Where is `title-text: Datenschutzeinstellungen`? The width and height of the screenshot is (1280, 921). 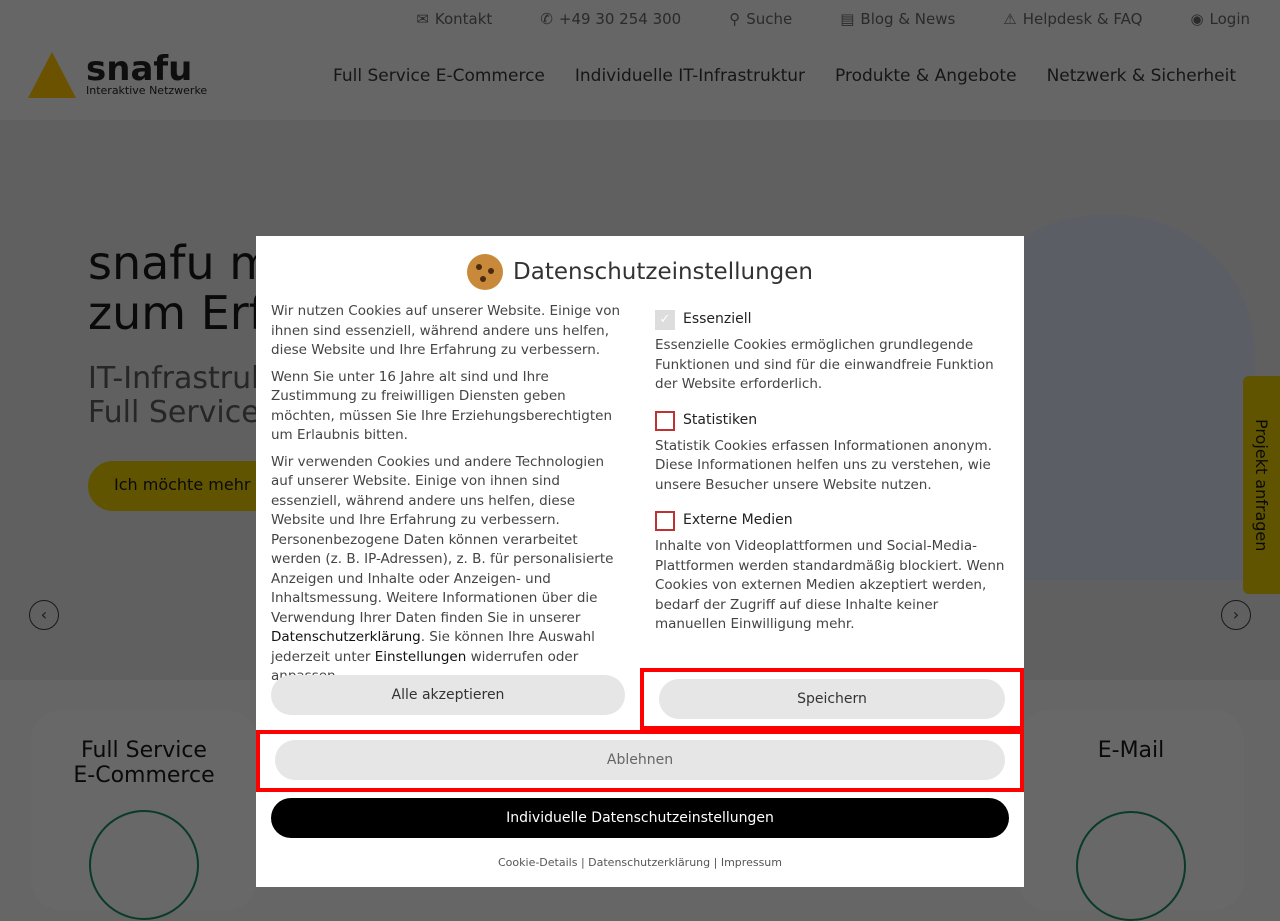 title-text: Datenschutzeinstellungen is located at coordinates (663, 272).